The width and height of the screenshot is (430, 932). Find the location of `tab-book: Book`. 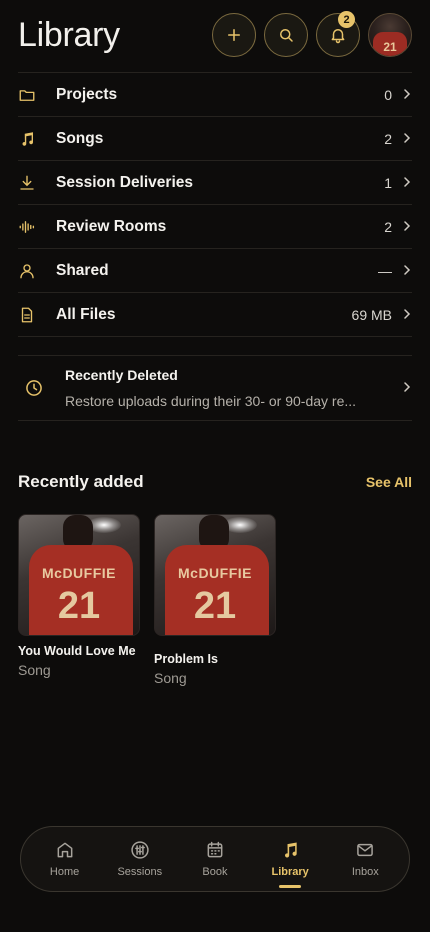

tab-book: Book is located at coordinates (215, 859).